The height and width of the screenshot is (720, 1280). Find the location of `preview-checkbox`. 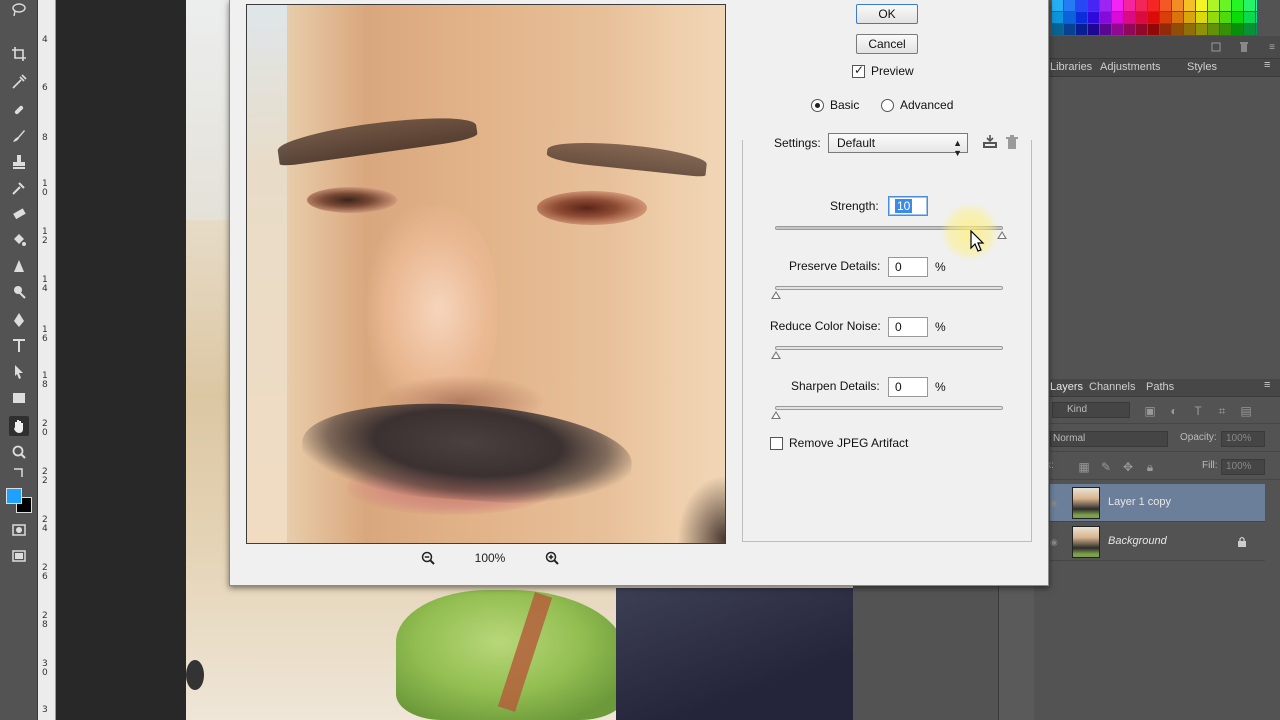

preview-checkbox is located at coordinates (858, 70).